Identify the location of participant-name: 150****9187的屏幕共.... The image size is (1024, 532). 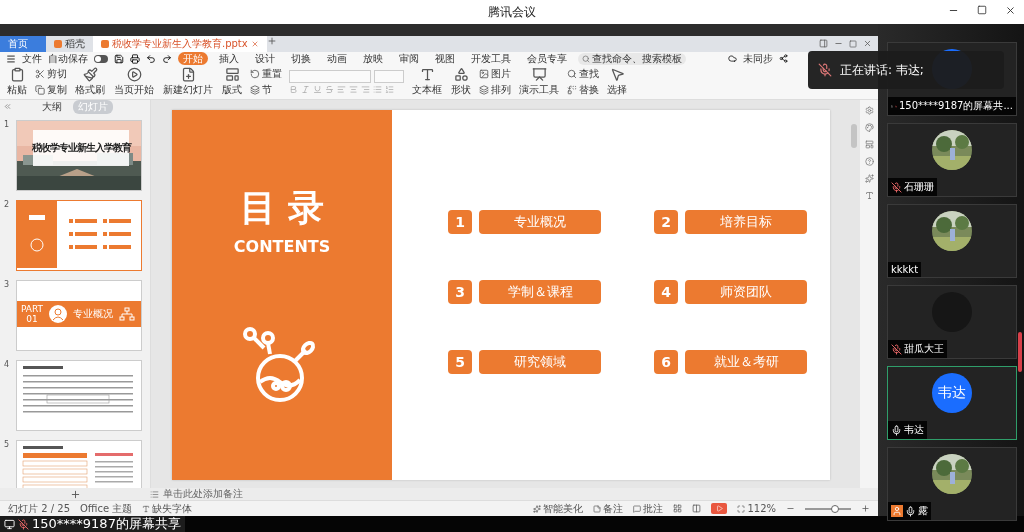
(955, 106).